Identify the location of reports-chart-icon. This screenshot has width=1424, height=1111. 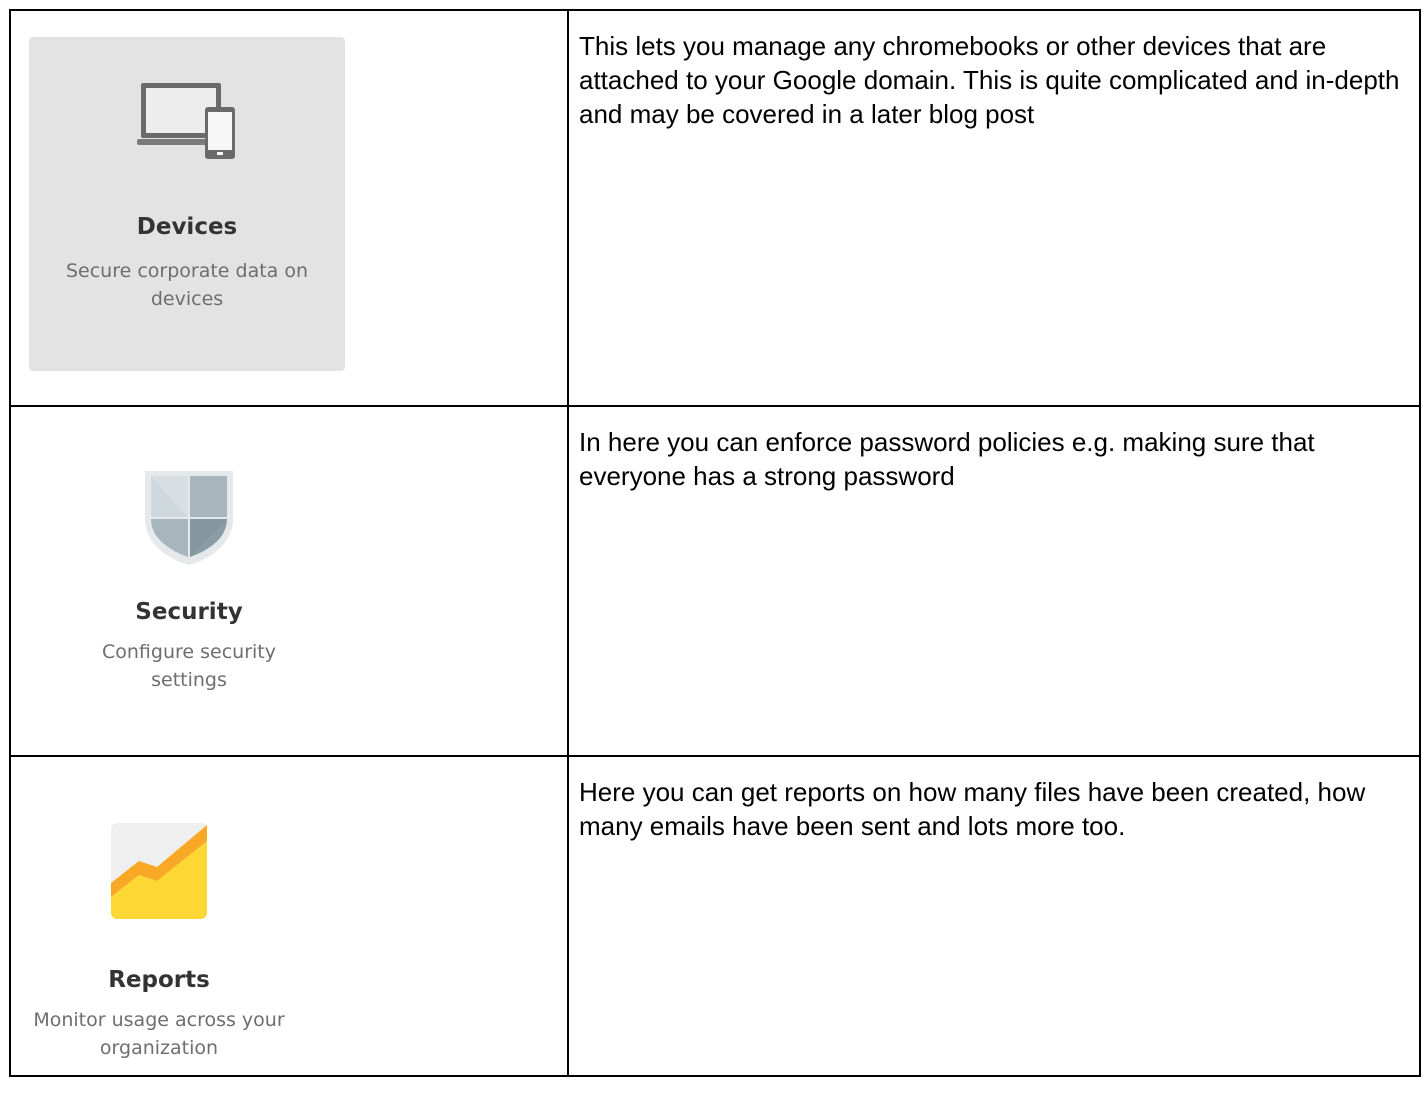
(159, 871).